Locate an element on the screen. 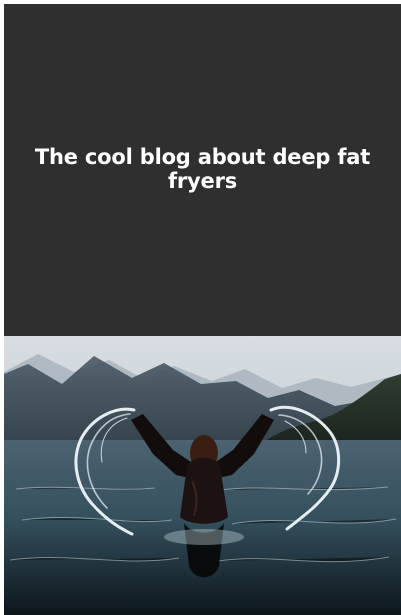 The width and height of the screenshot is (401, 615). blog-title: The cool blog about deep fat fryers is located at coordinates (202, 169).